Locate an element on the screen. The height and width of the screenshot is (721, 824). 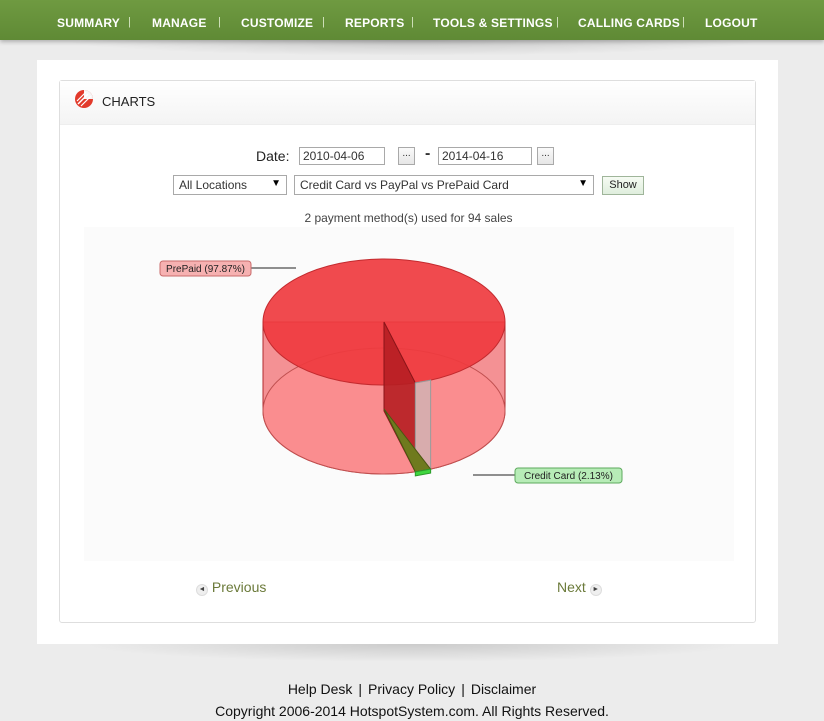
next-link: Next ► is located at coordinates (579, 587).